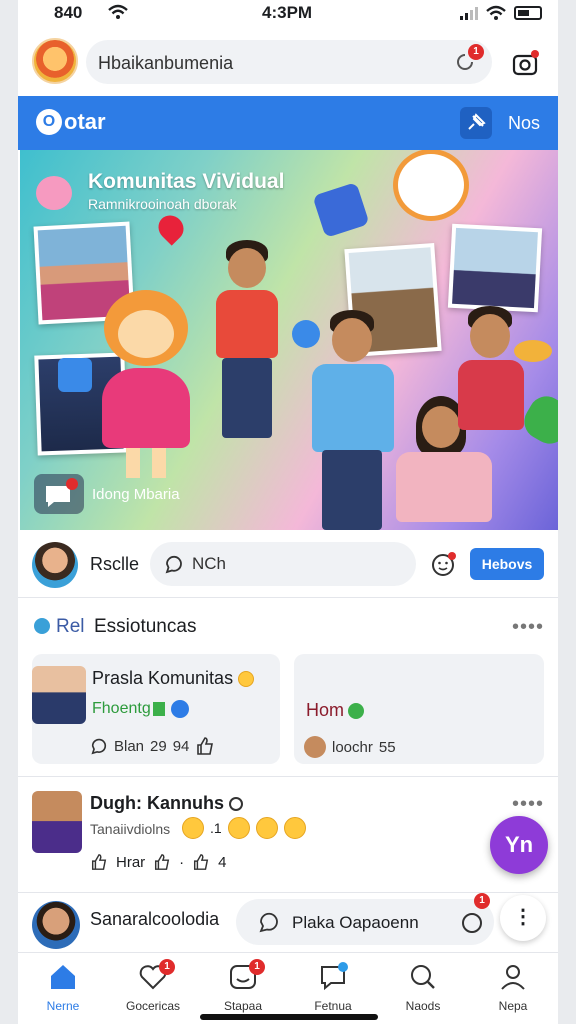 The image size is (576, 1024). I want to click on battery-icon, so click(528, 13).